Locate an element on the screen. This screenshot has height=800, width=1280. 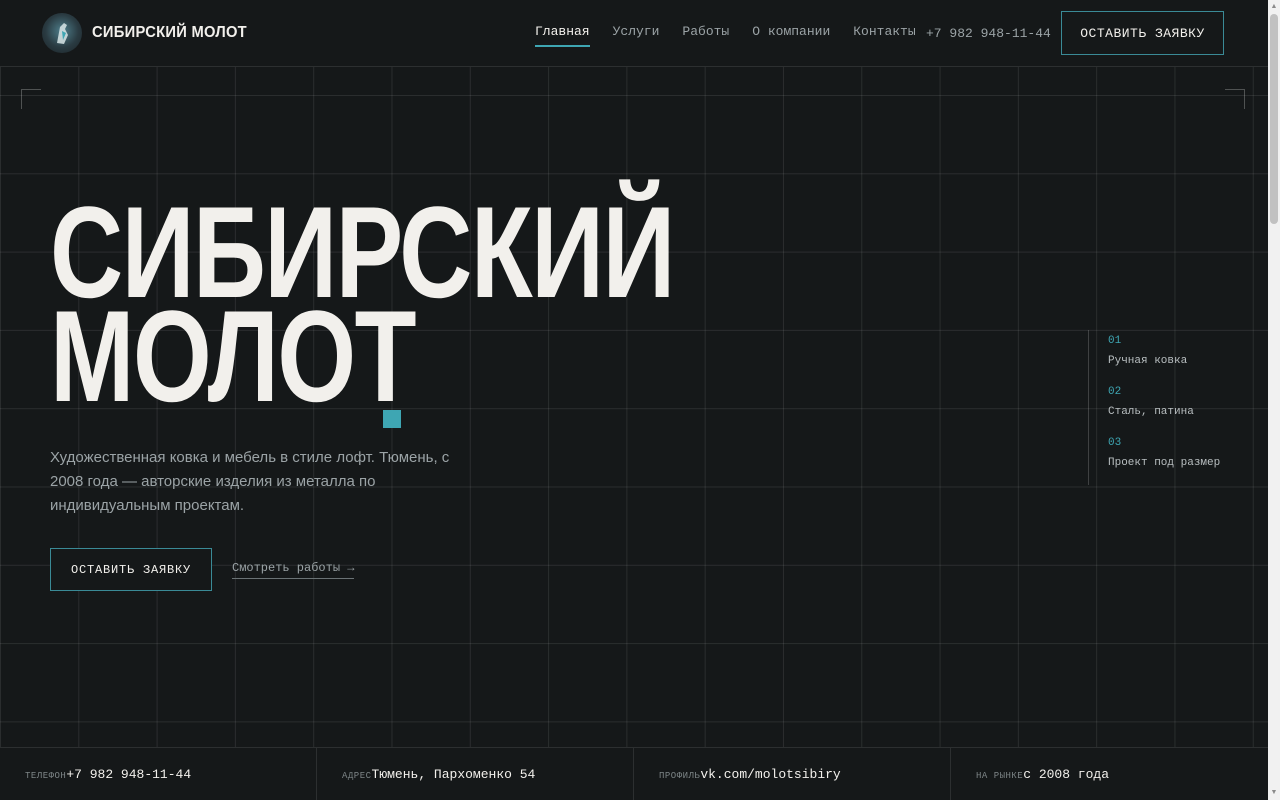
info-key: НА РЫНКЕ is located at coordinates (1000, 775).